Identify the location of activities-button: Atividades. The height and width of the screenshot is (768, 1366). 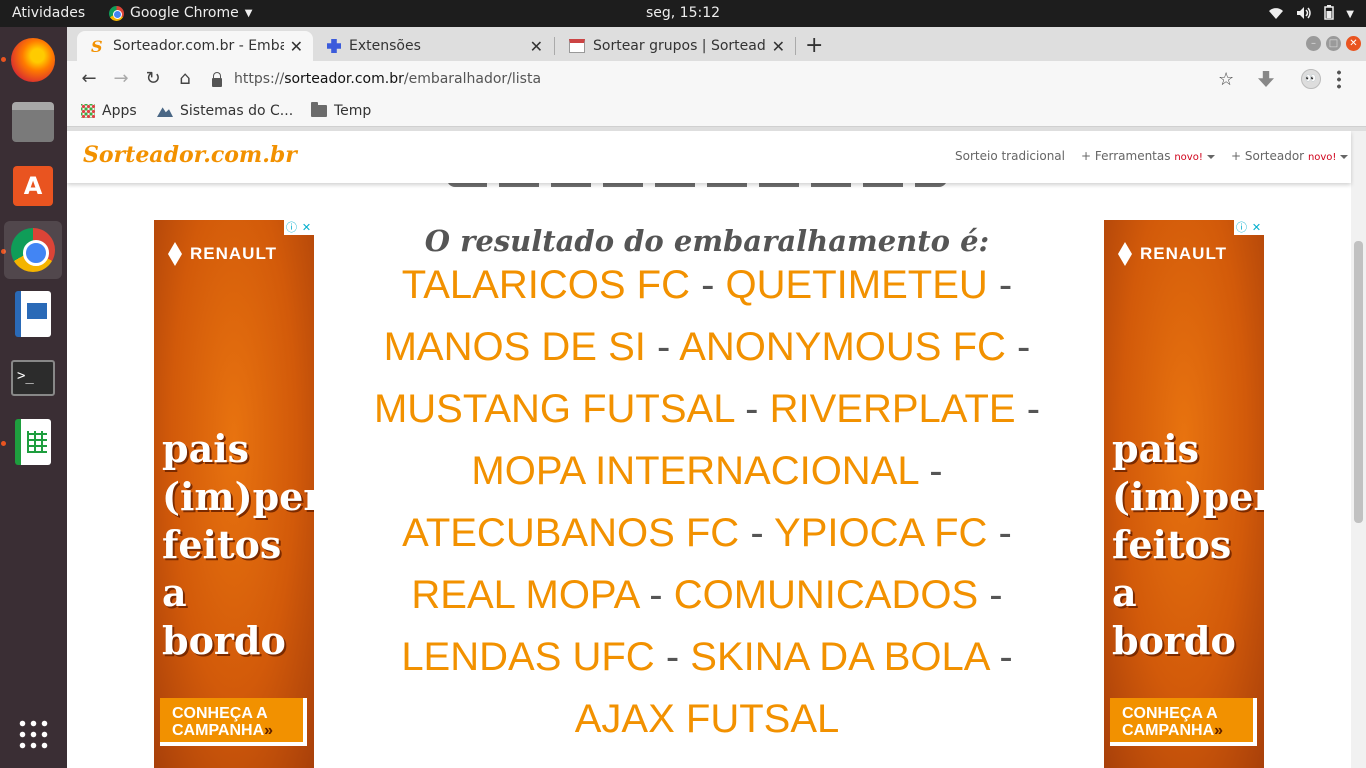
(48, 13).